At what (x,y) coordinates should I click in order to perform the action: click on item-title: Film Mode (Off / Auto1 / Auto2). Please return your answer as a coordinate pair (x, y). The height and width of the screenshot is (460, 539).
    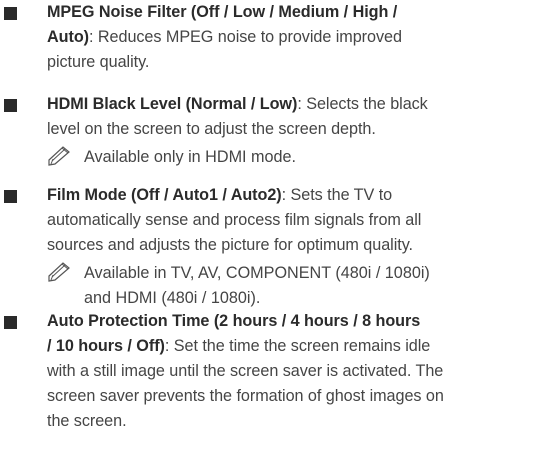
    Looking at the image, I should click on (164, 195).